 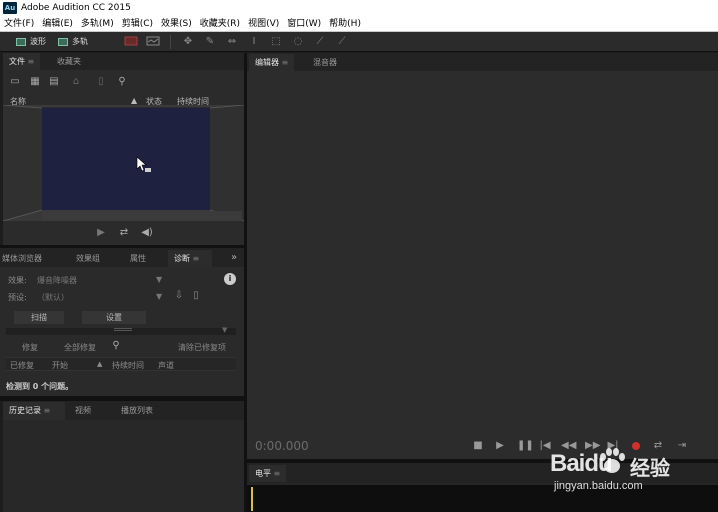 I want to click on waveform-icon, so click(x=21, y=41).